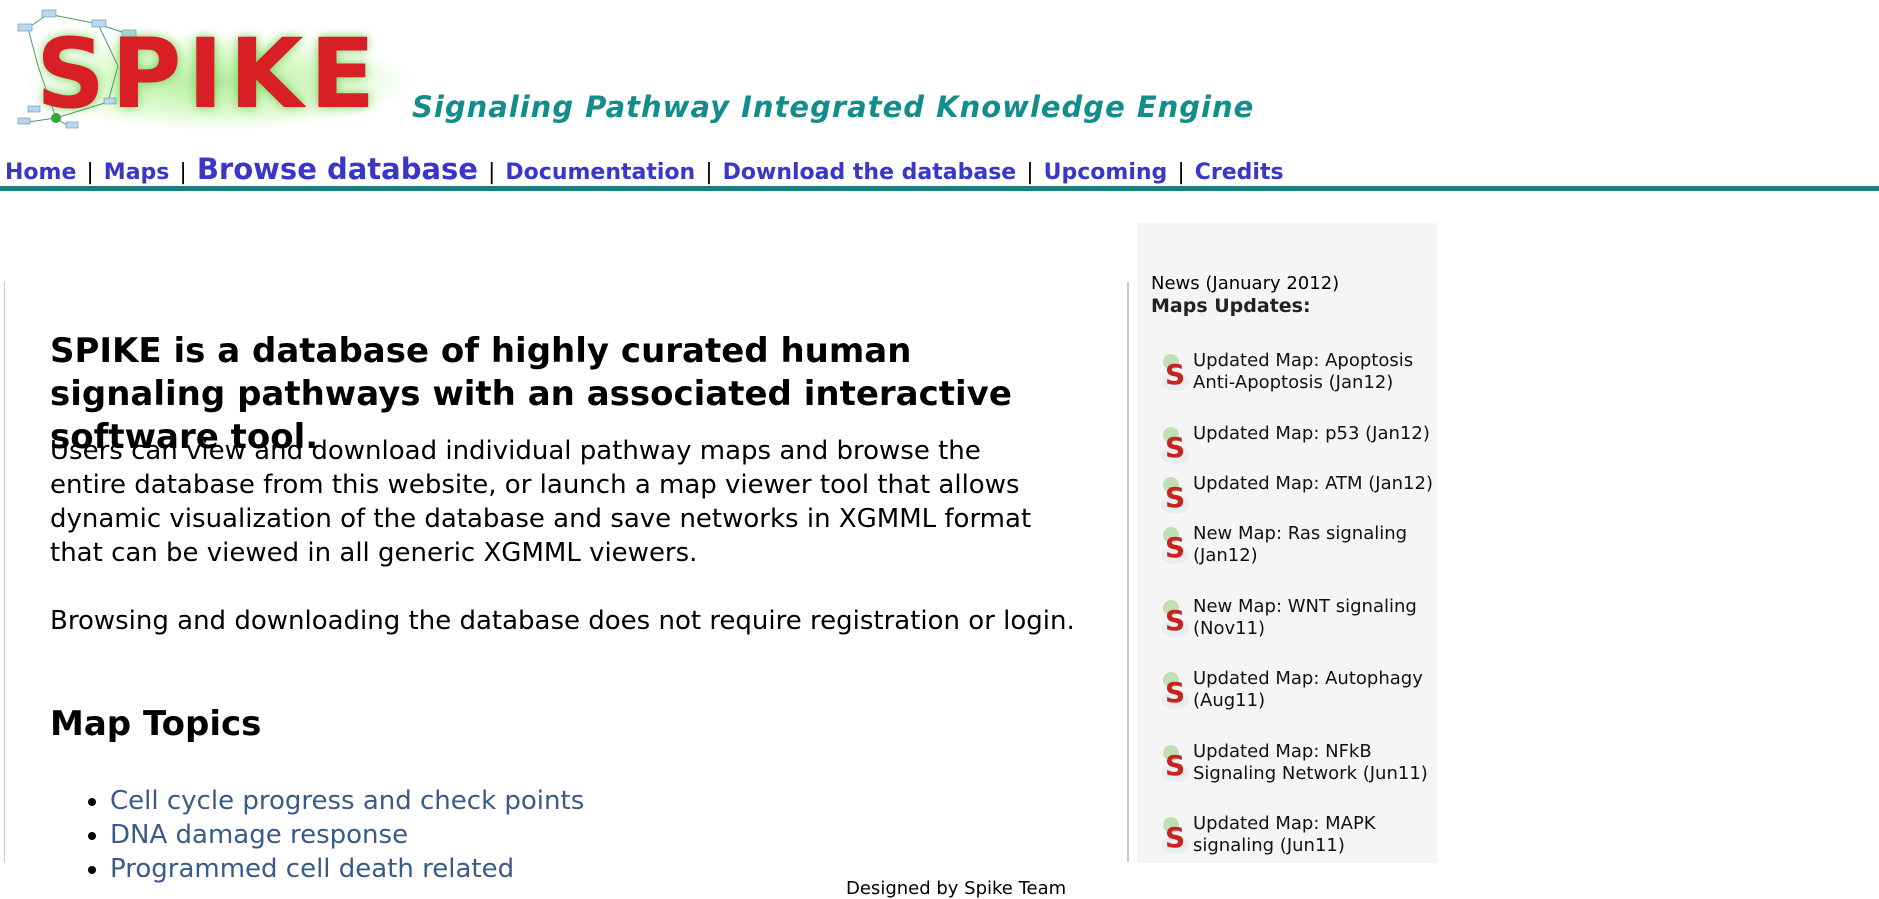 Image resolution: width=1879 pixels, height=899 pixels. I want to click on list-item: Cell cycle progress and check points, so click(347, 801).